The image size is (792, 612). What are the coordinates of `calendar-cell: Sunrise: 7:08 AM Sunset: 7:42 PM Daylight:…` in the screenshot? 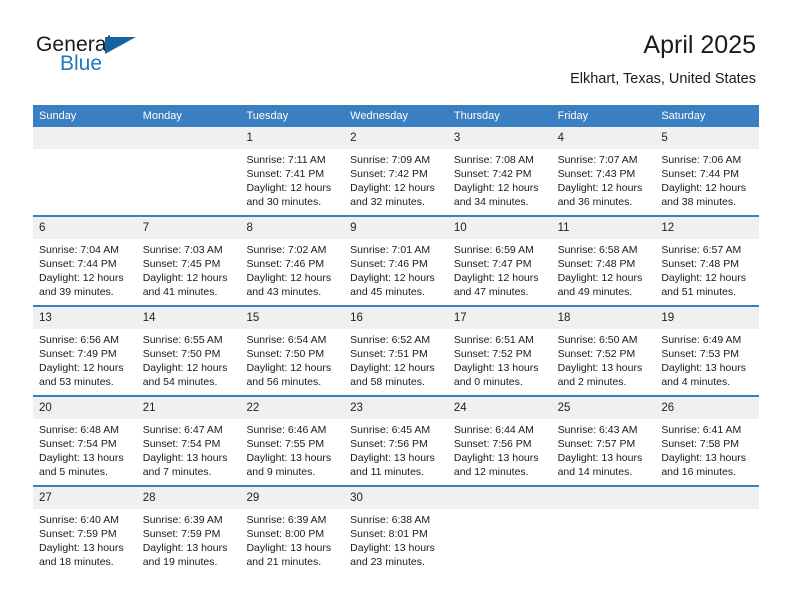 It's located at (500, 182).